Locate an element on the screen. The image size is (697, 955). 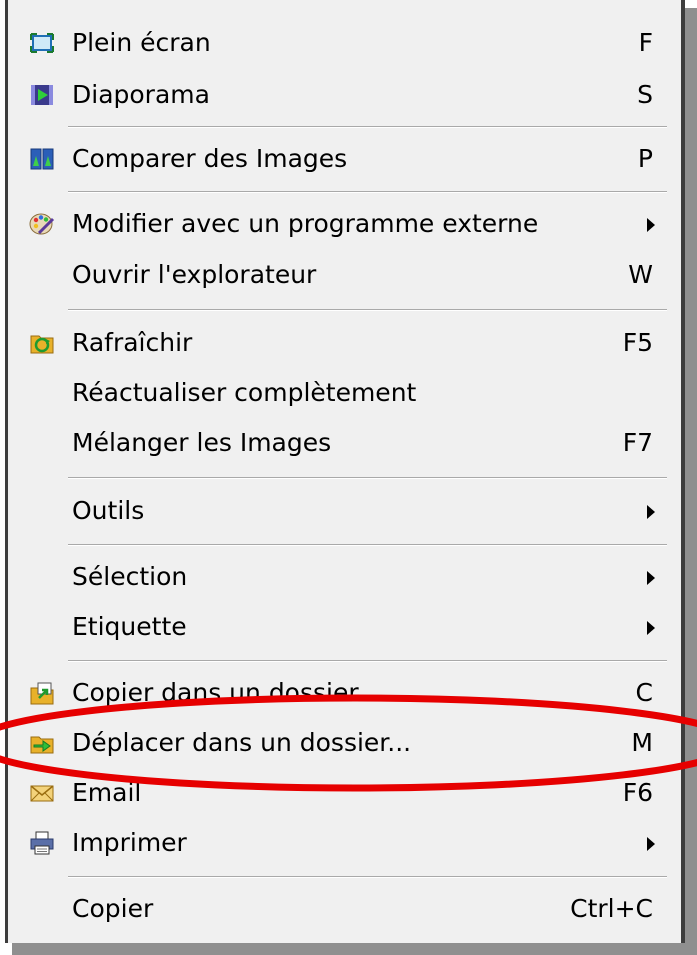
menu-item-label: Ouvrir l'explorateur is located at coordinates (194, 274).